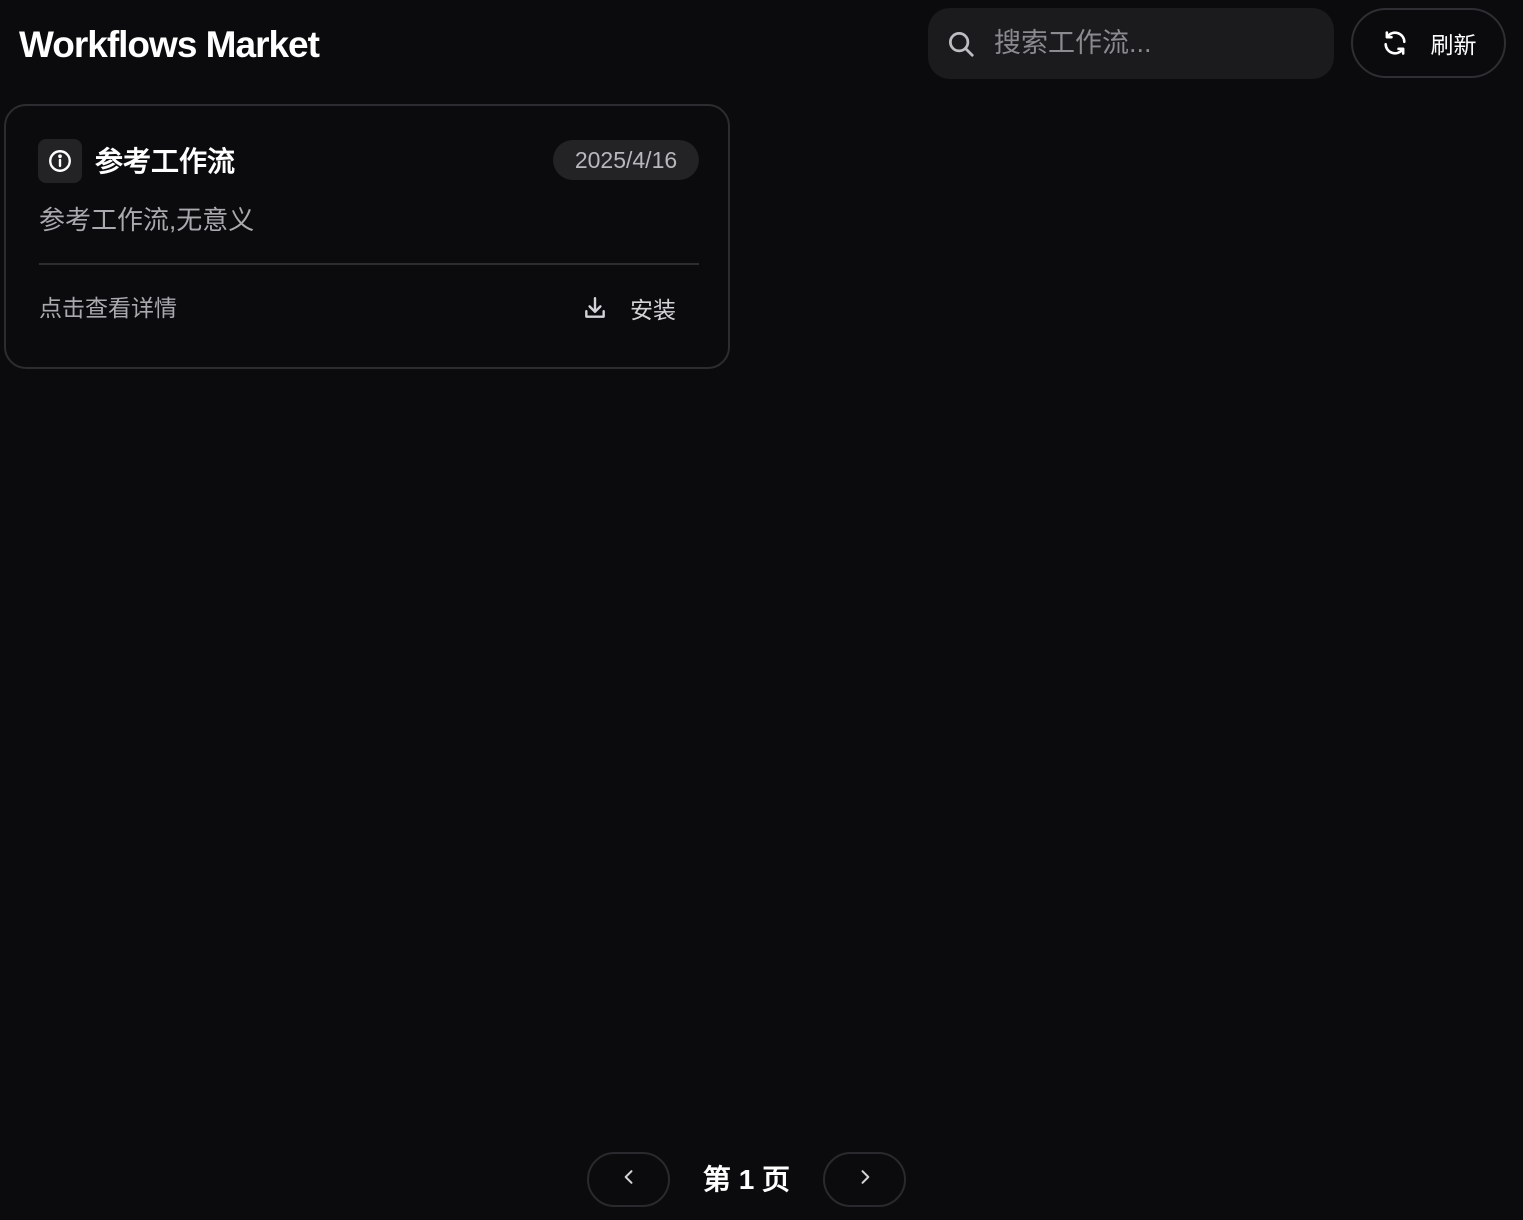 Image resolution: width=1523 pixels, height=1220 pixels. I want to click on page-indicator: 第 1 页, so click(746, 1179).